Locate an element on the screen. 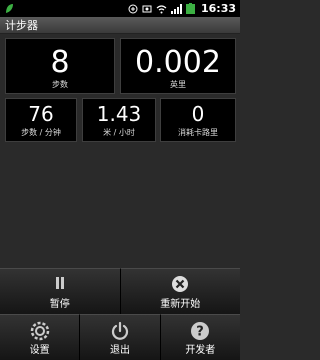 This screenshot has height=360, width=320. usb-icon is located at coordinates (133, 8).